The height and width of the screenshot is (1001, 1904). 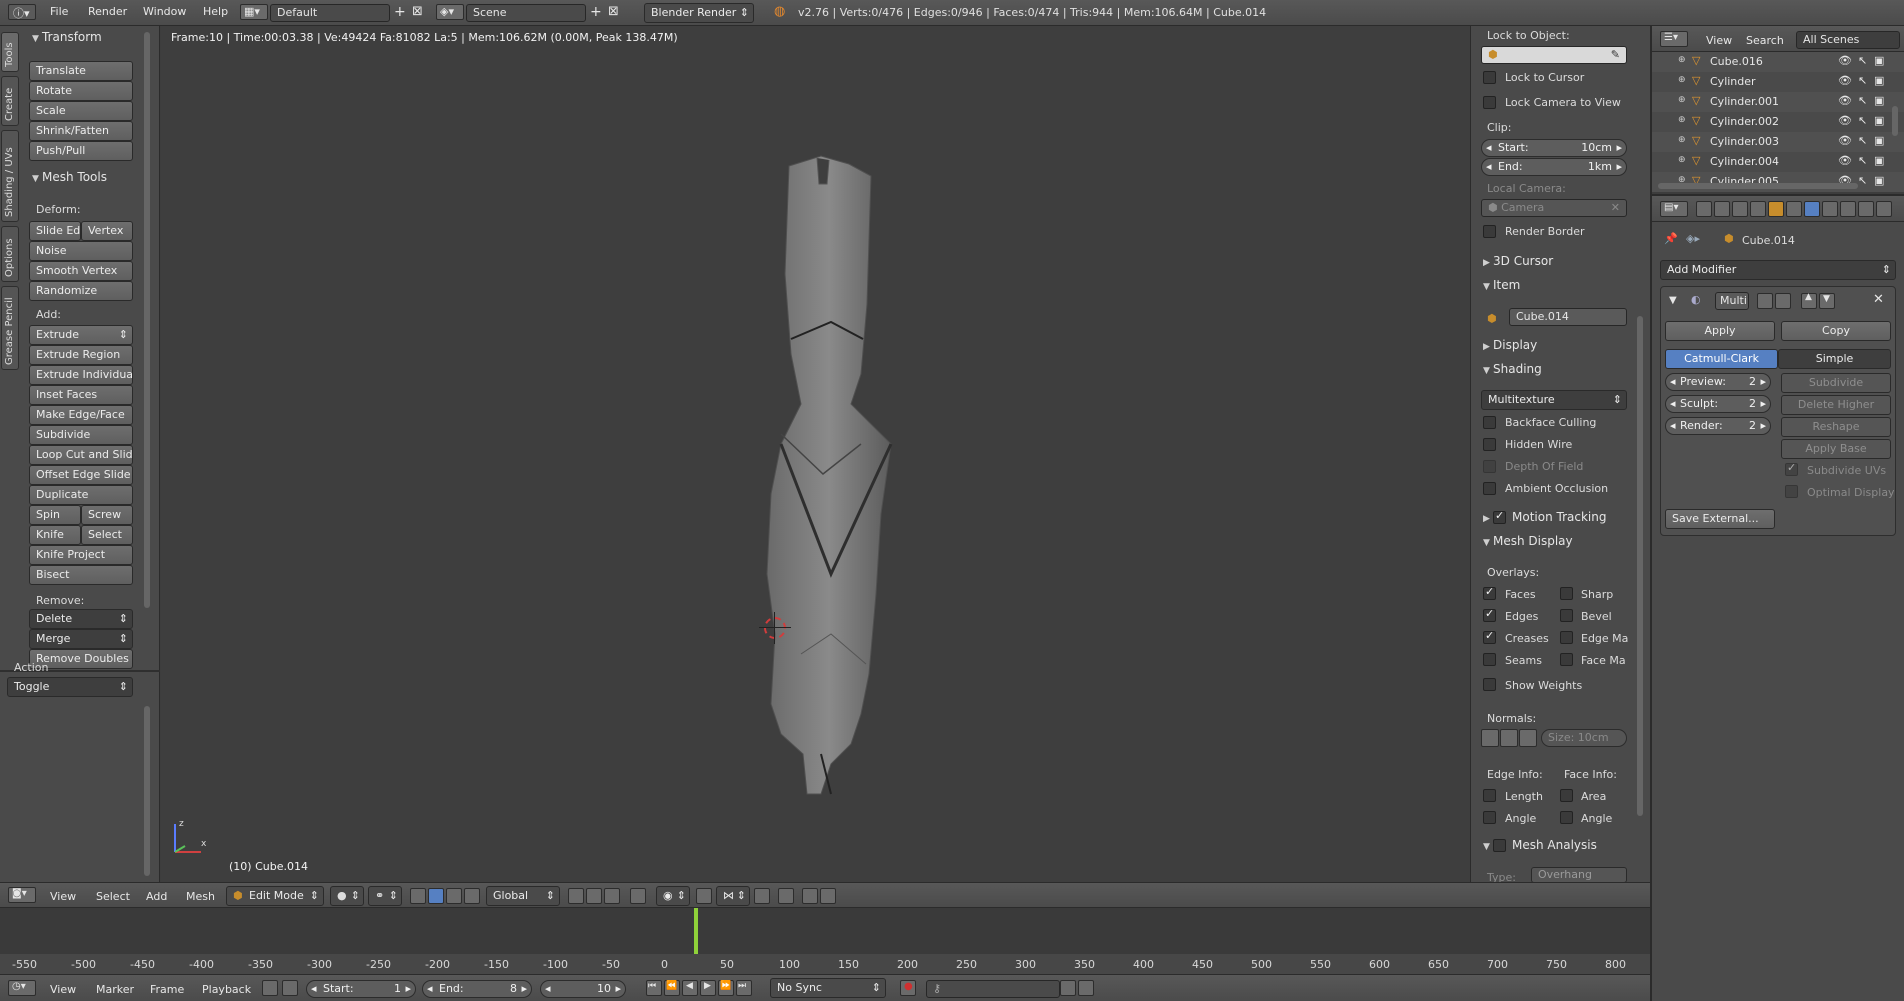 I want to click on outliner-item: ⊕ ▽ Cylinder.005 👁 ↖ ▣, so click(x=1778, y=182).